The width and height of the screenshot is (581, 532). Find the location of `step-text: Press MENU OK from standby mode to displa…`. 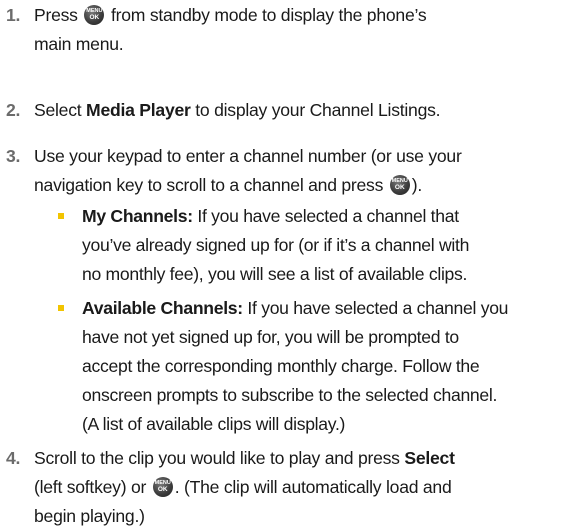

step-text: Press MENU OK from standby mode to displa… is located at coordinates (230, 29).